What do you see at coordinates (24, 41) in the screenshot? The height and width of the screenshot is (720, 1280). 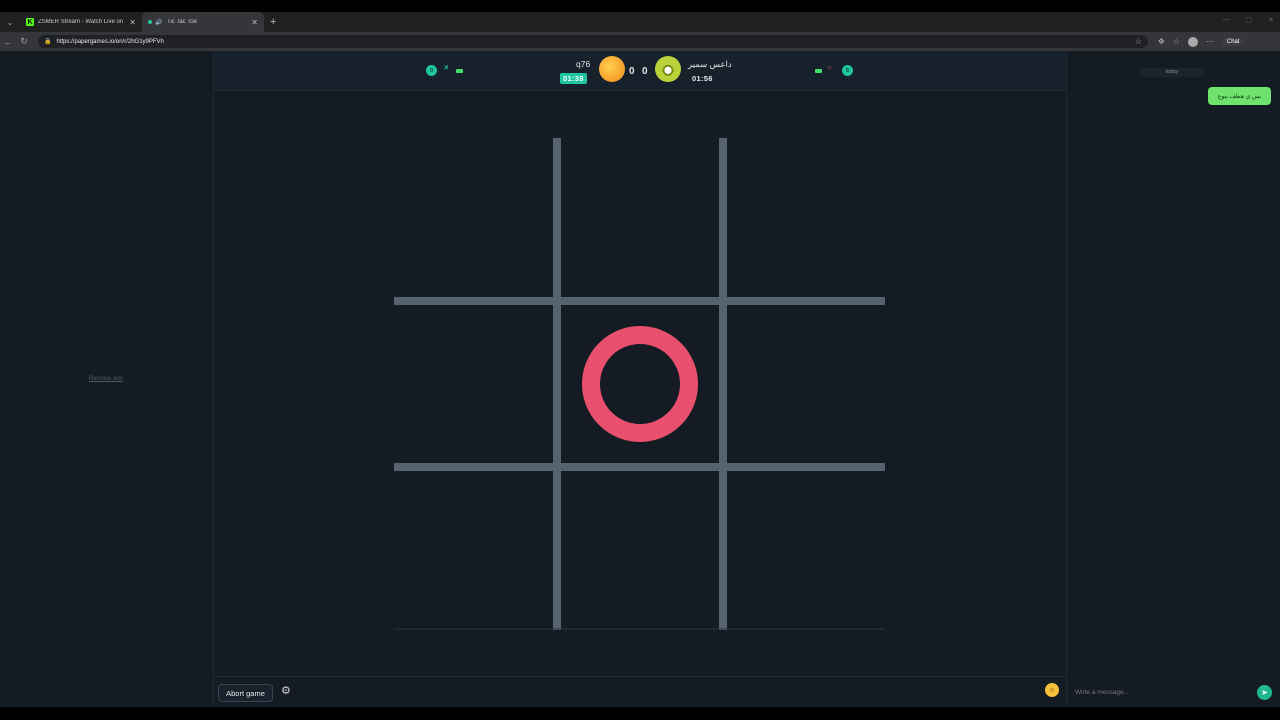 I see `reload-icon: ↻` at bounding box center [24, 41].